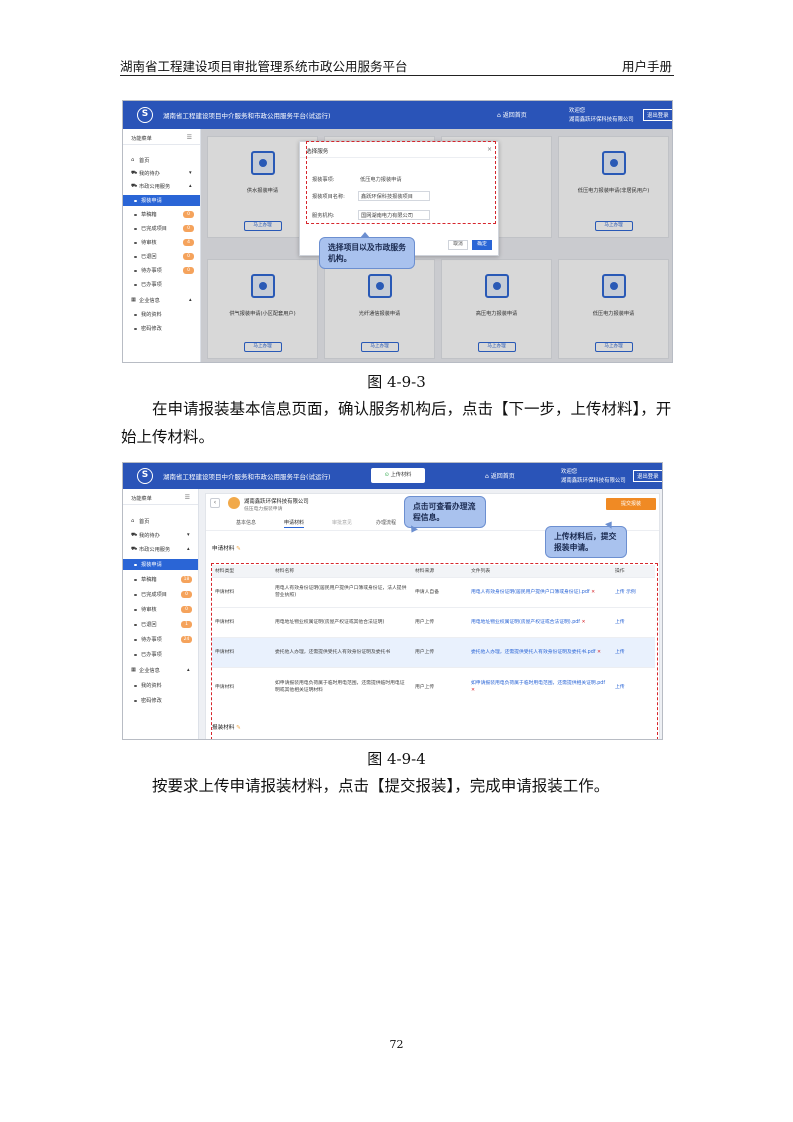 The width and height of the screenshot is (793, 1122). What do you see at coordinates (234, 503) in the screenshot?
I see `company-avatar-icon` at bounding box center [234, 503].